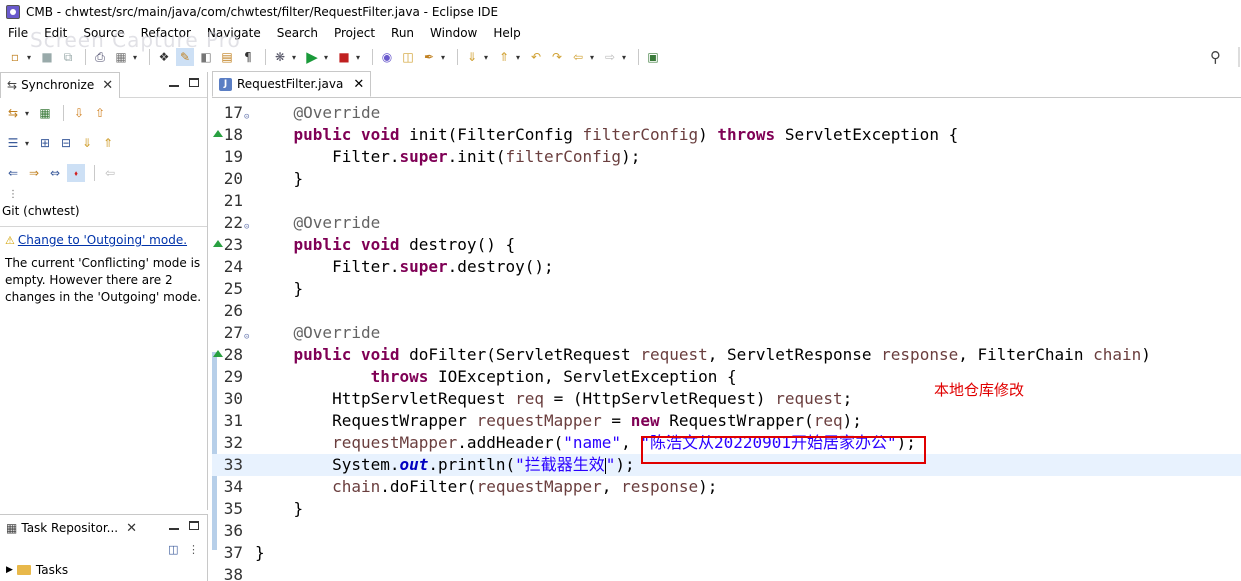  I want to click on menu-search: Search, so click(297, 33).